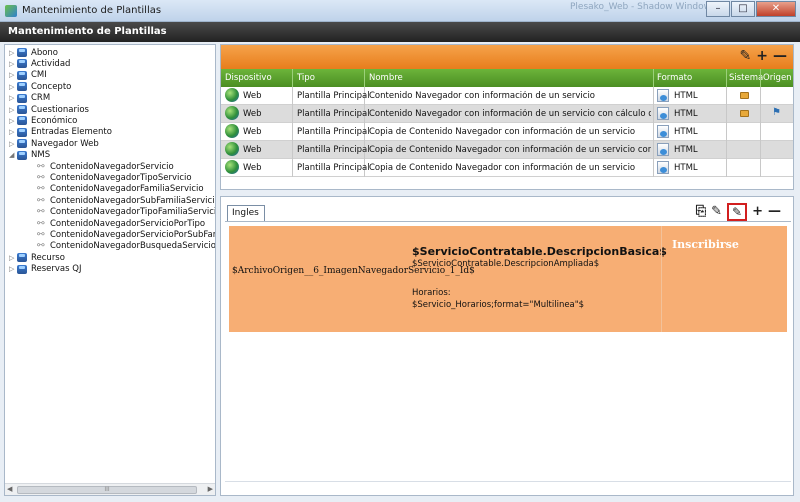 Image resolution: width=800 pixels, height=502 pixels. Describe the element at coordinates (210, 489) in the screenshot. I see `scroll-right-icon: ▶` at that location.